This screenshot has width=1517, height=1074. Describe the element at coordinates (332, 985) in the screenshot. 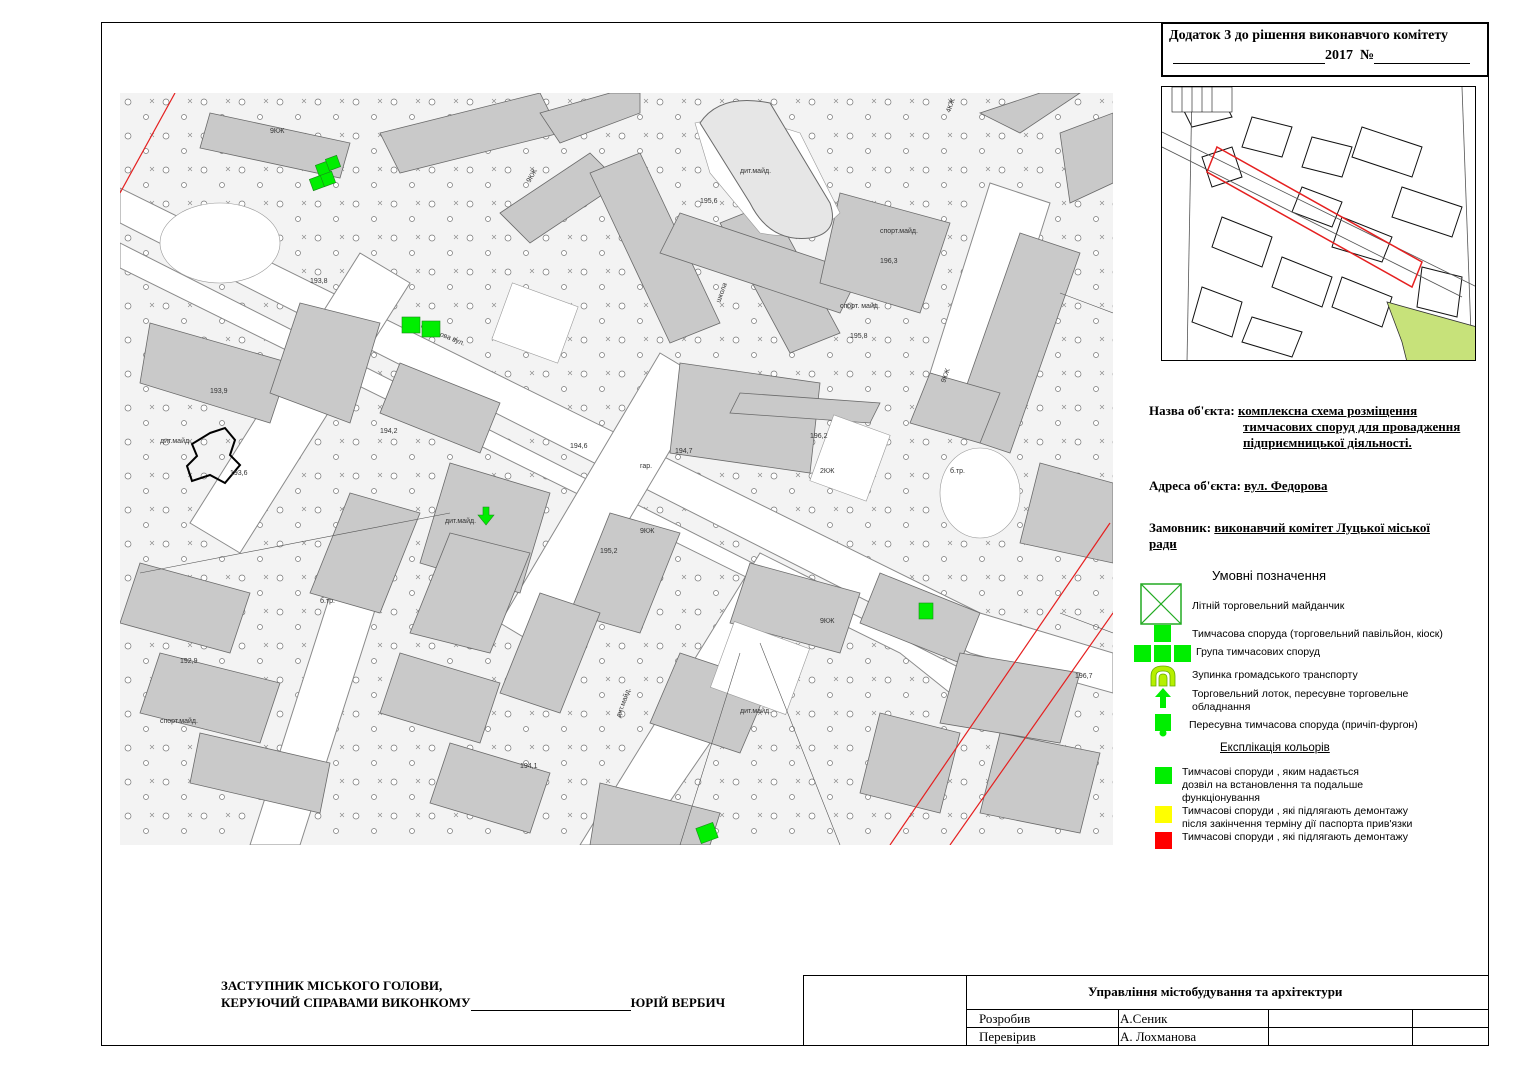

I see `signature-title-1: ЗАСТУПНИК МІСЬКОГО ГОЛОВИ,` at that location.